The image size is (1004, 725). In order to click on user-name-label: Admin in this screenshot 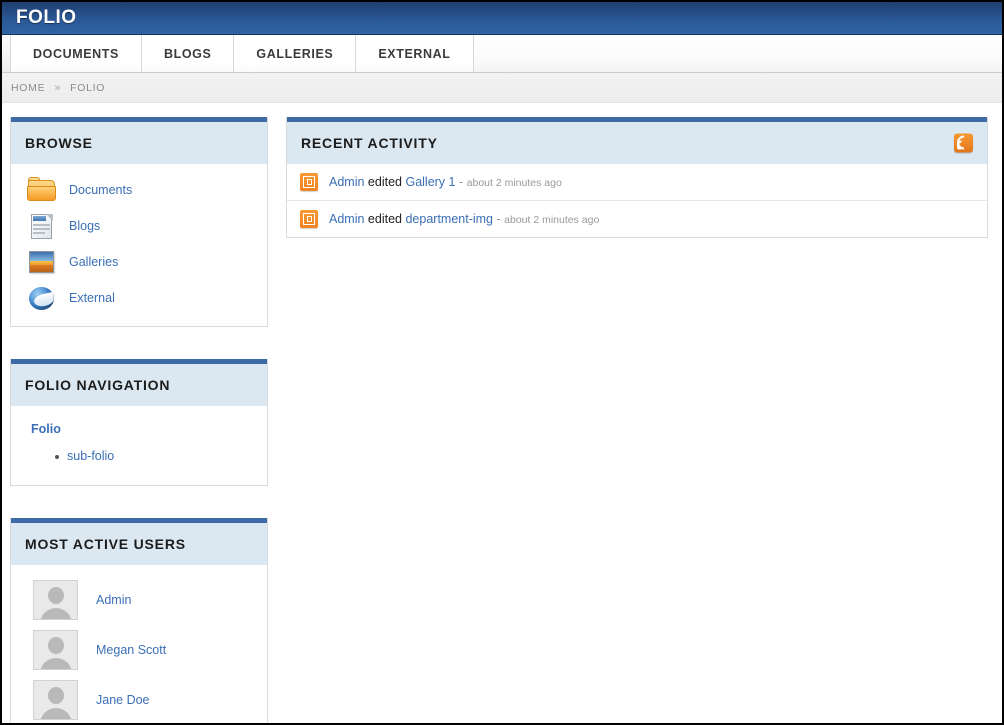, I will do `click(113, 600)`.